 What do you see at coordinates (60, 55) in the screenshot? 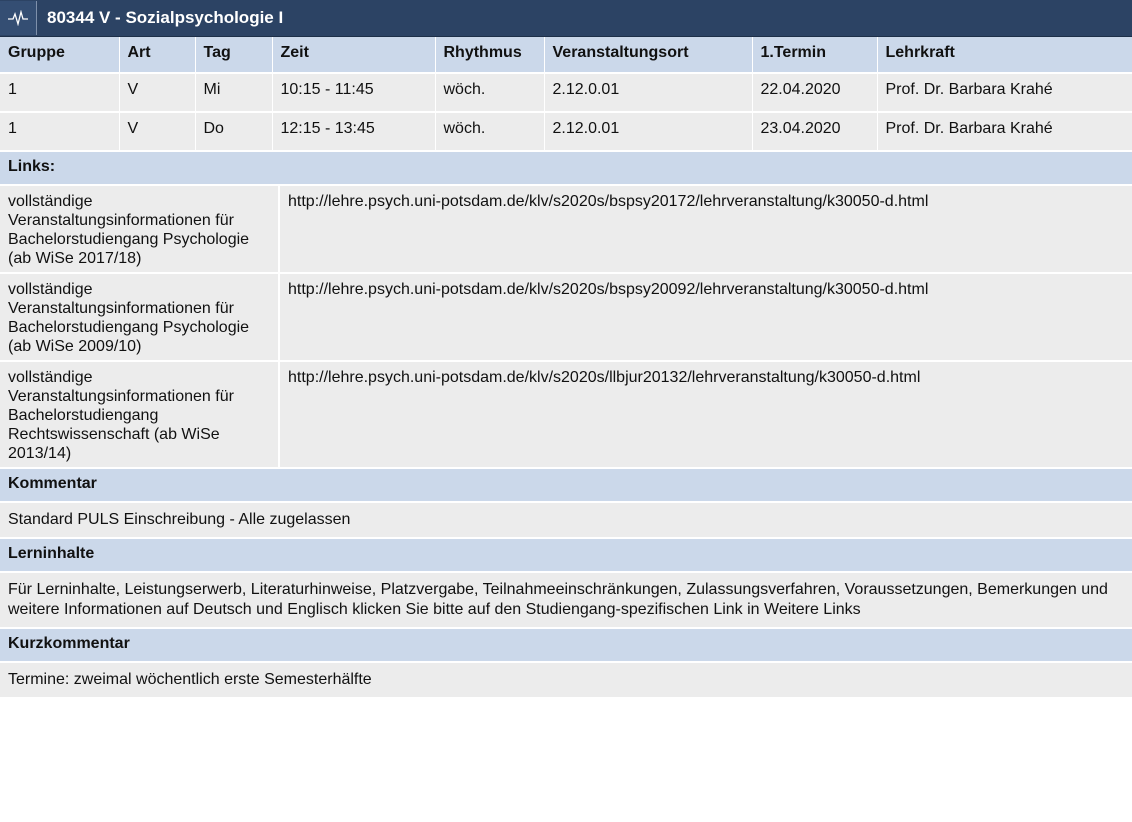
I see `col-gruppe: Gruppe` at bounding box center [60, 55].